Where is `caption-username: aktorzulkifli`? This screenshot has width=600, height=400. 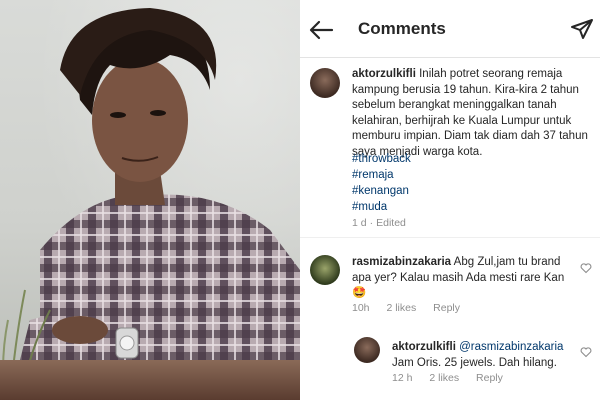 caption-username: aktorzulkifli is located at coordinates (384, 74).